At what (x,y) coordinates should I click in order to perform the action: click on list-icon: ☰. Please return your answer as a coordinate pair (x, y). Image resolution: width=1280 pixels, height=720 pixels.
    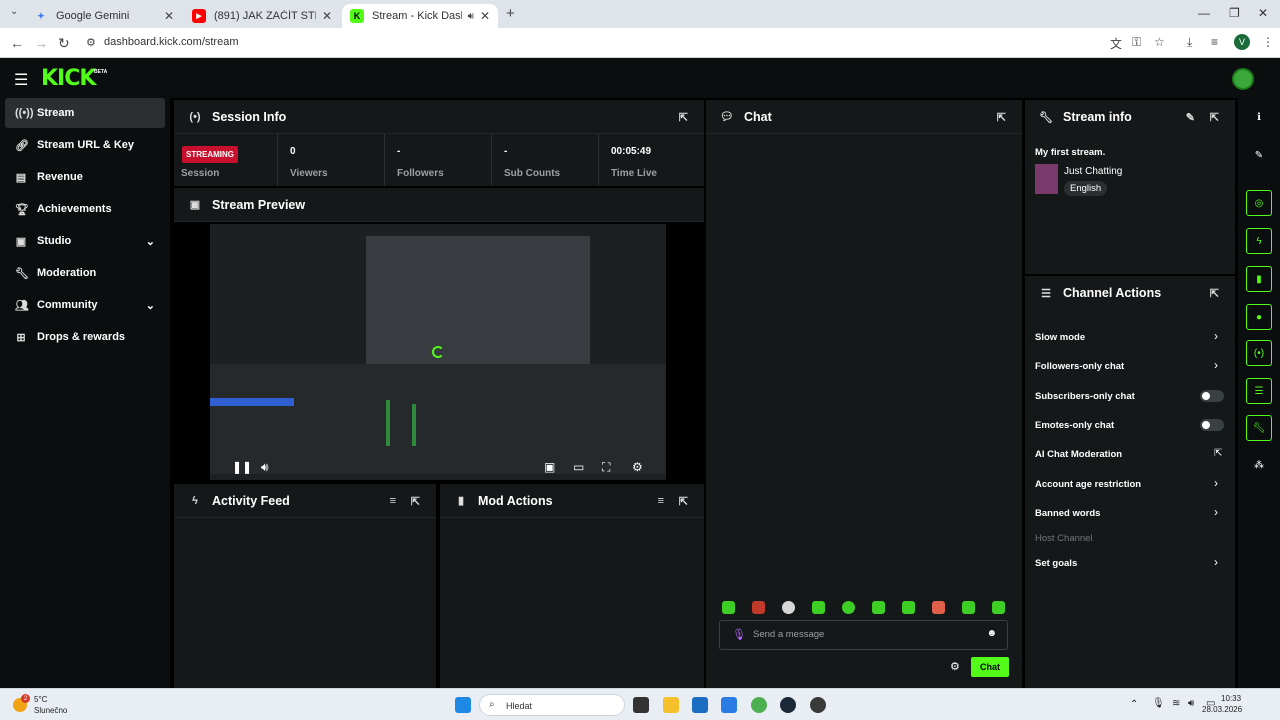
    Looking at the image, I should click on (1259, 391).